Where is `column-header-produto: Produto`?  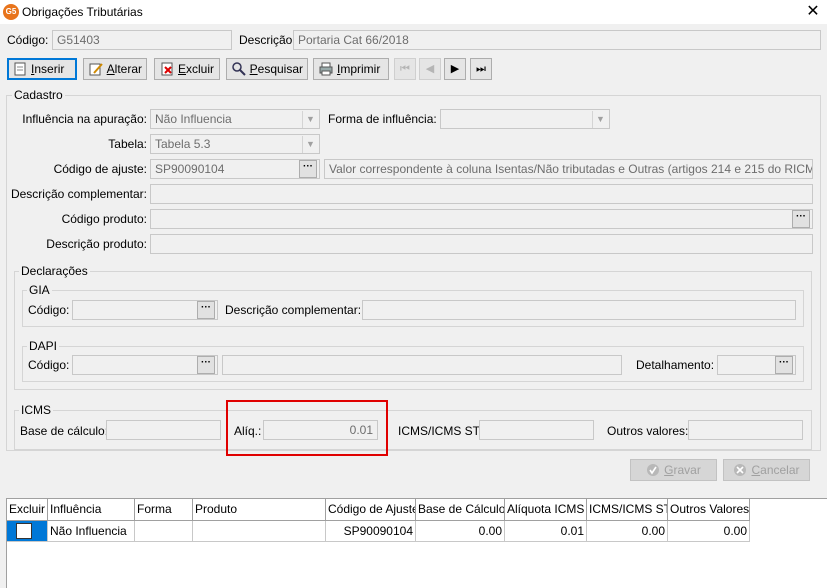 column-header-produto: Produto is located at coordinates (259, 510).